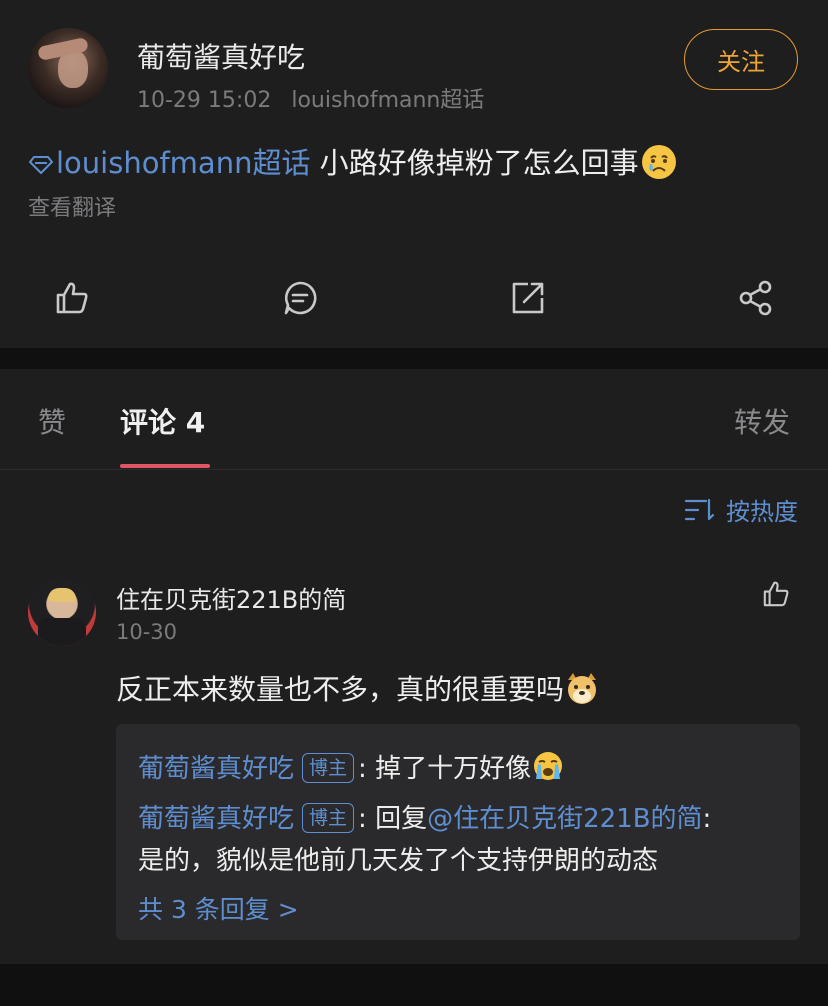 The height and width of the screenshot is (1006, 828). I want to click on commenter-name: 住在贝克街221B的简, so click(231, 597).